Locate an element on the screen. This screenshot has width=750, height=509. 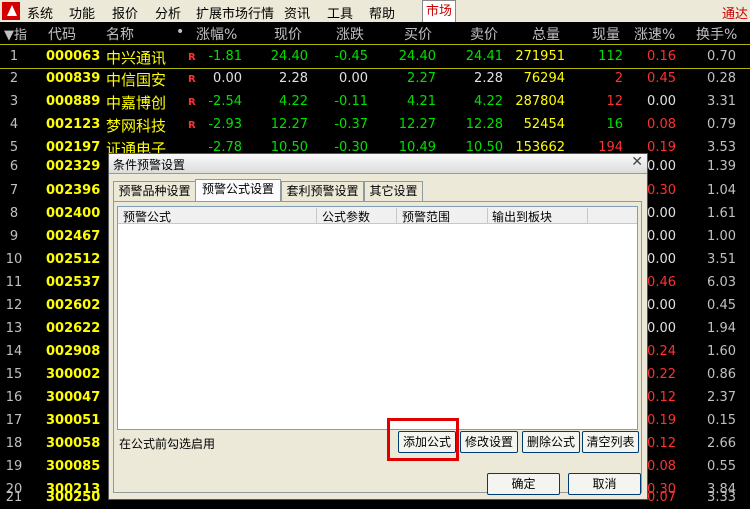
speed: 0.00 is located at coordinates (661, 101).